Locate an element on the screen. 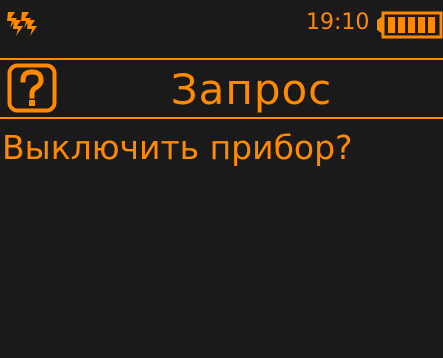 The width and height of the screenshot is (443, 358). status-bar: 19:10 is located at coordinates (221, 23).